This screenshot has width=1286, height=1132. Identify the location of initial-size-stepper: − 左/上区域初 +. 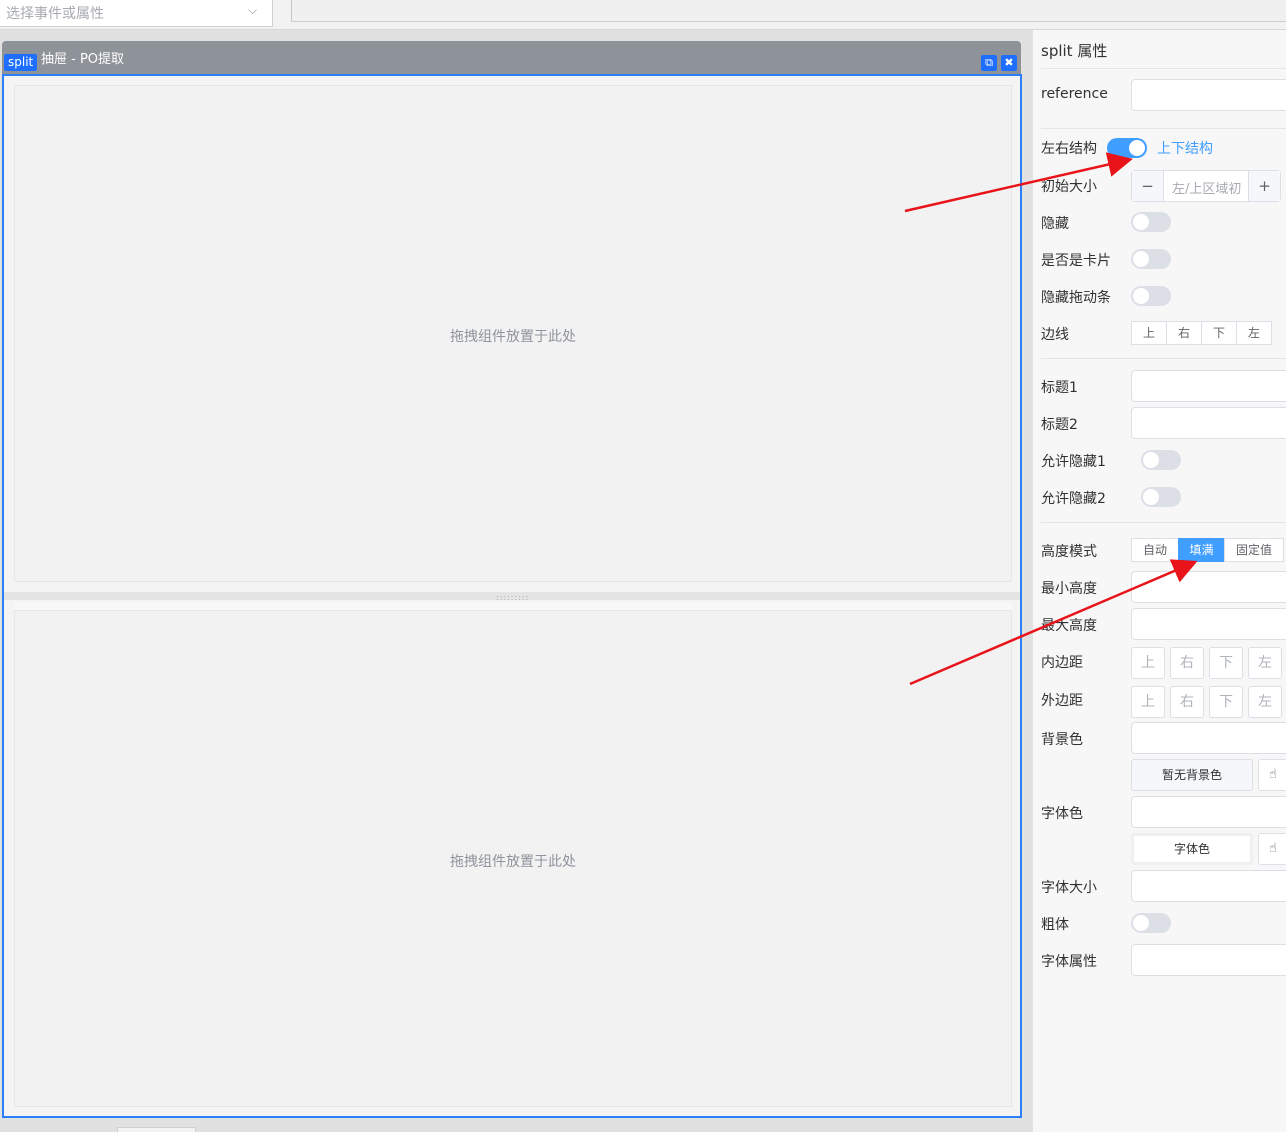
(1206, 186).